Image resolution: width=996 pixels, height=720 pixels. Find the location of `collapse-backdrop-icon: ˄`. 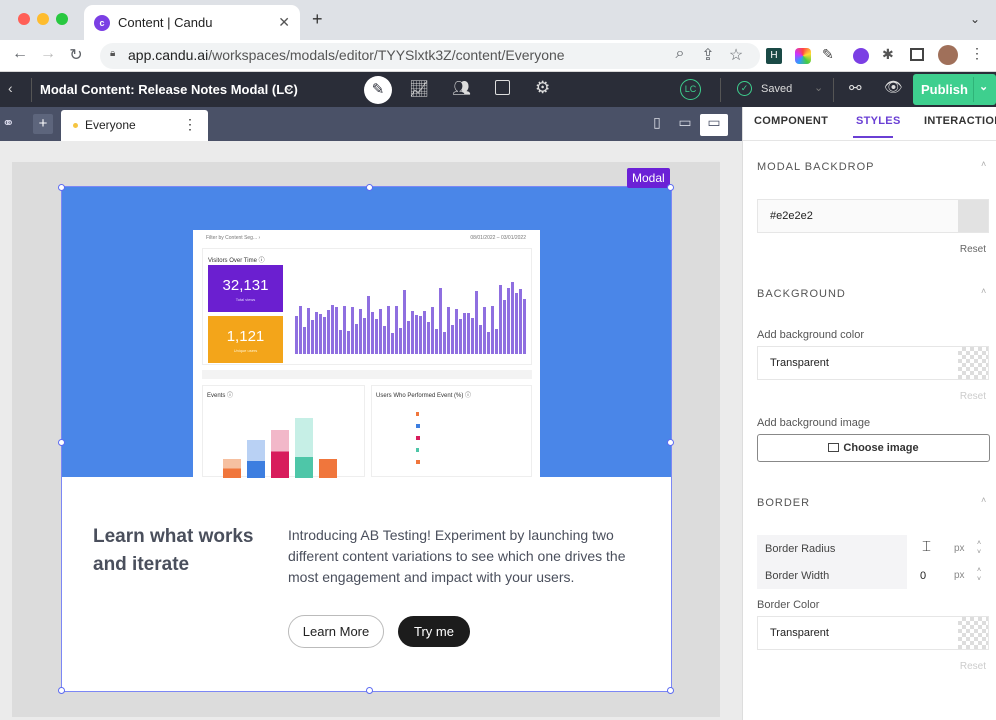

collapse-backdrop-icon: ˄ is located at coordinates (983, 164).